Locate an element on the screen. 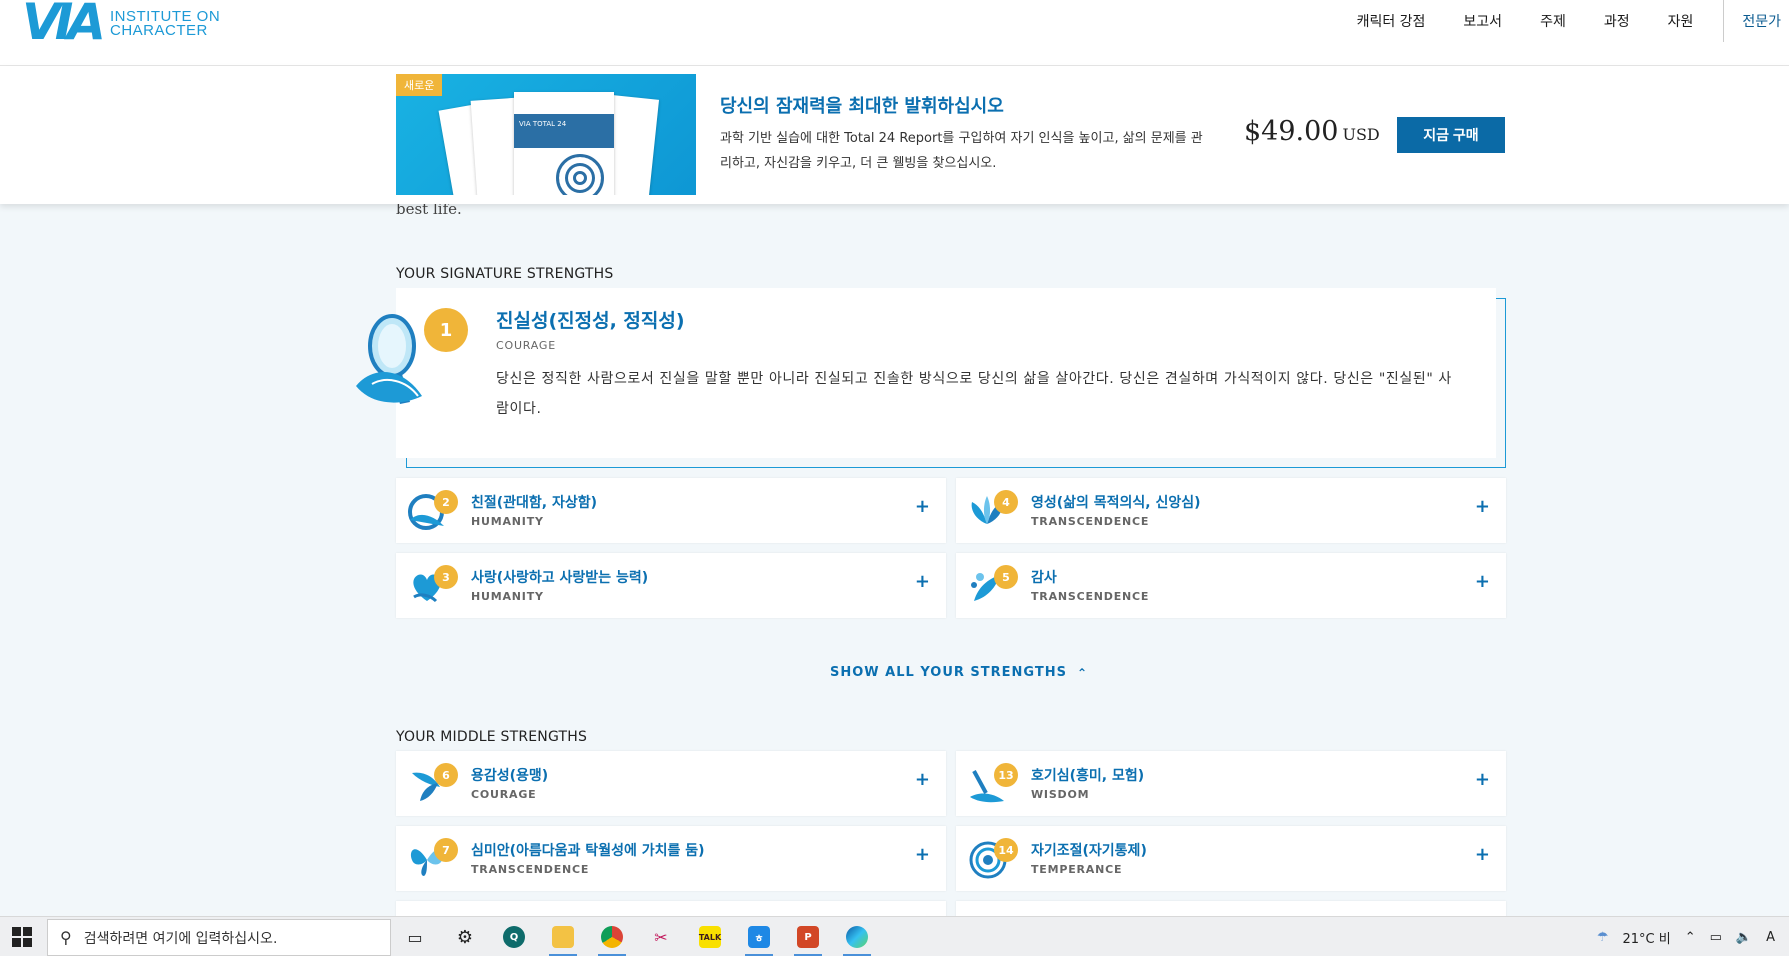 Image resolution: width=1789 pixels, height=956 pixels. strength-category: TEMPERANCE is located at coordinates (1077, 869).